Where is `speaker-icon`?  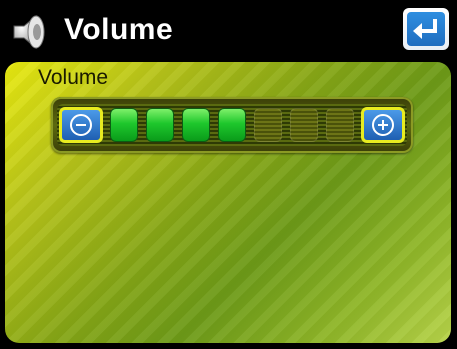 speaker-icon is located at coordinates (29, 32).